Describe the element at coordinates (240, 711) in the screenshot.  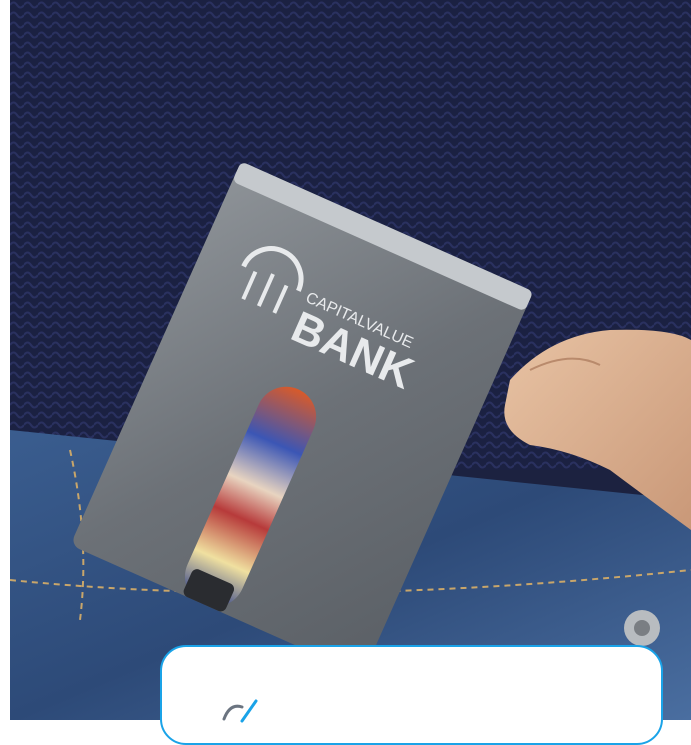
I see `check-icon` at that location.